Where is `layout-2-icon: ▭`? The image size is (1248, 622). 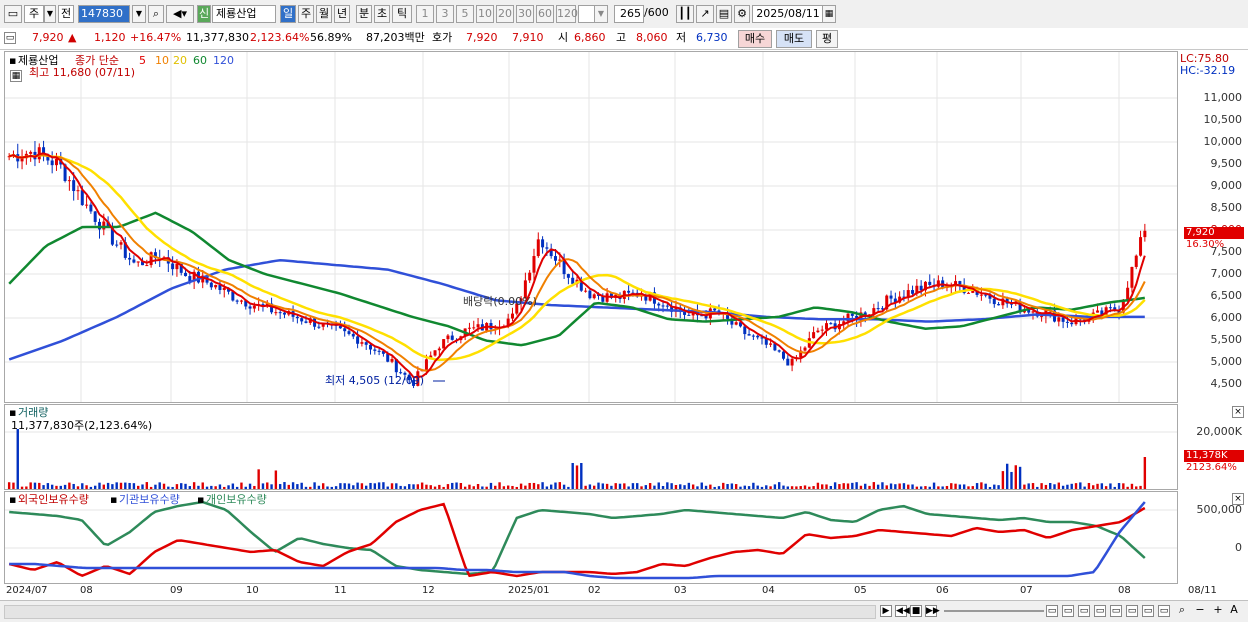 layout-2-icon: ▭ is located at coordinates (1068, 611).